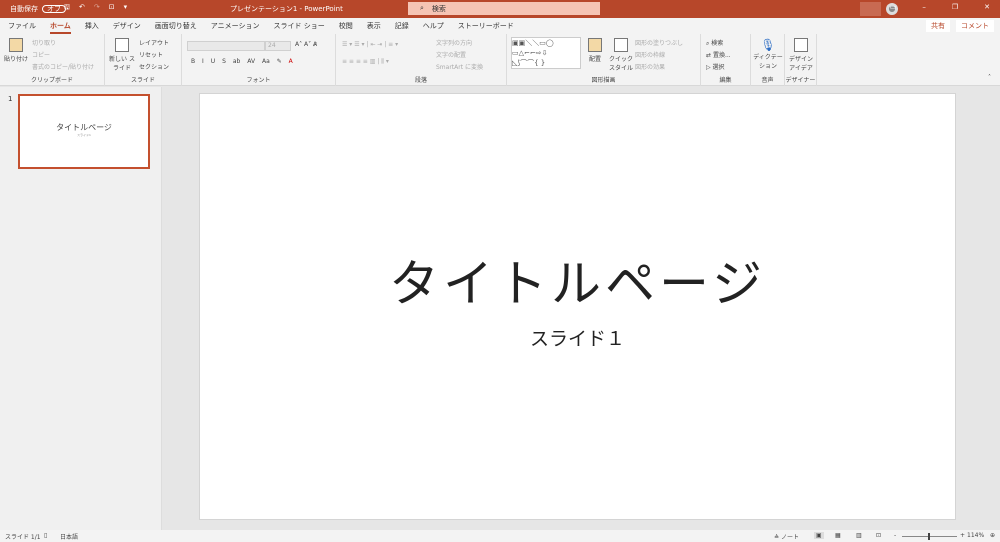  What do you see at coordinates (594, 59) in the screenshot?
I see `arrange-label: 配置` at bounding box center [594, 59].